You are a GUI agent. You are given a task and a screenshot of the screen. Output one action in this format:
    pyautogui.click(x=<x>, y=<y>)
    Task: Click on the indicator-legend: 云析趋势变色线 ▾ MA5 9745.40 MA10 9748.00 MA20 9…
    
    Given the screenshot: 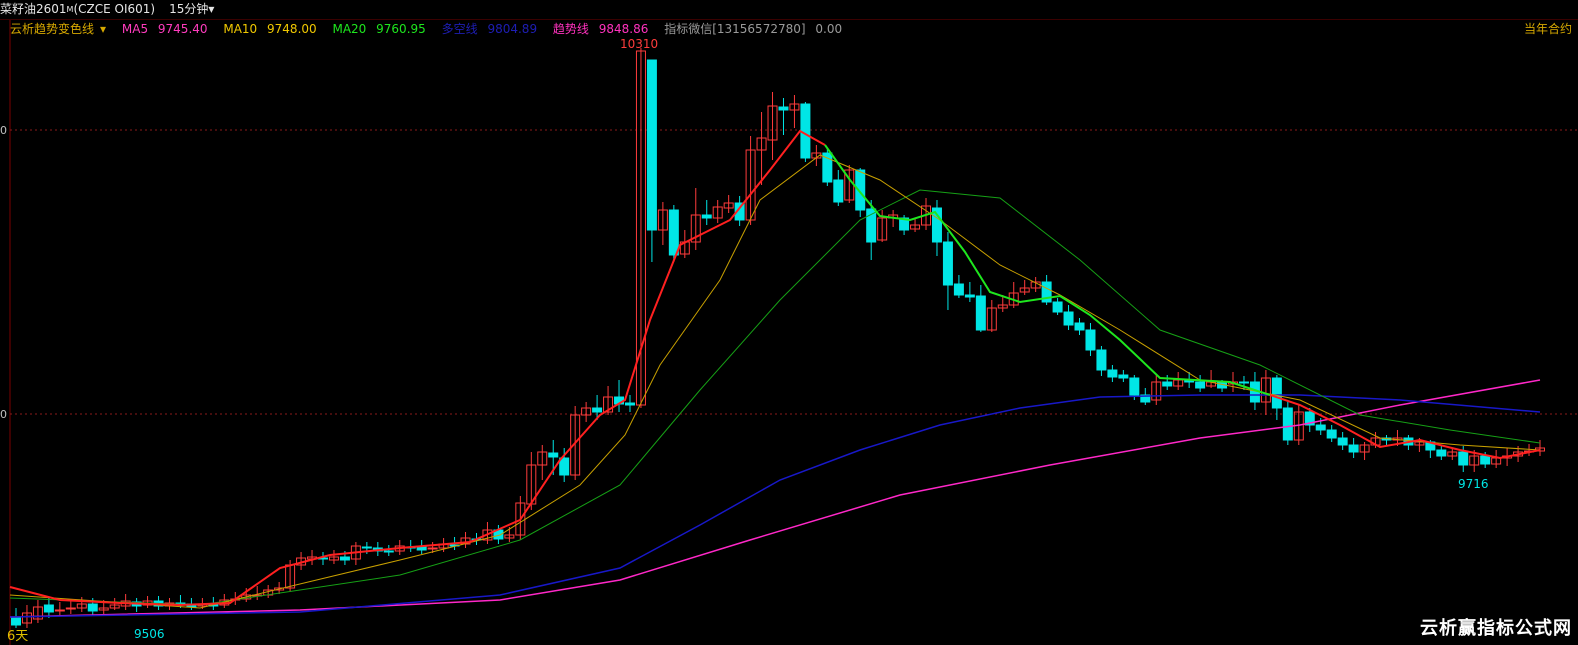 What is the action you would take?
    pyautogui.click(x=432, y=29)
    